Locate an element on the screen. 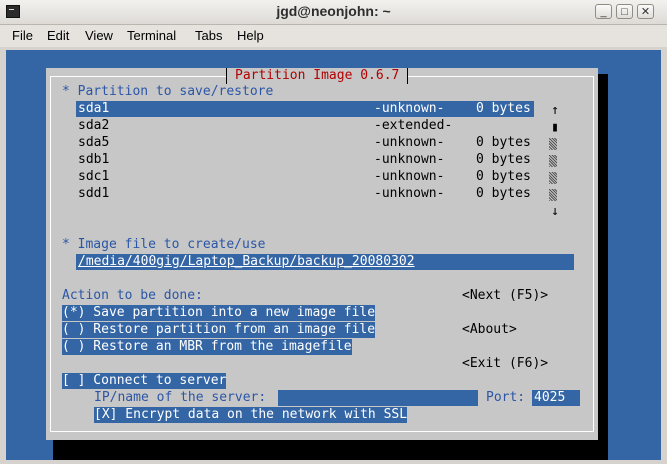 The height and width of the screenshot is (464, 667). scroll-up-arrow-icon: ↑ is located at coordinates (555, 111).